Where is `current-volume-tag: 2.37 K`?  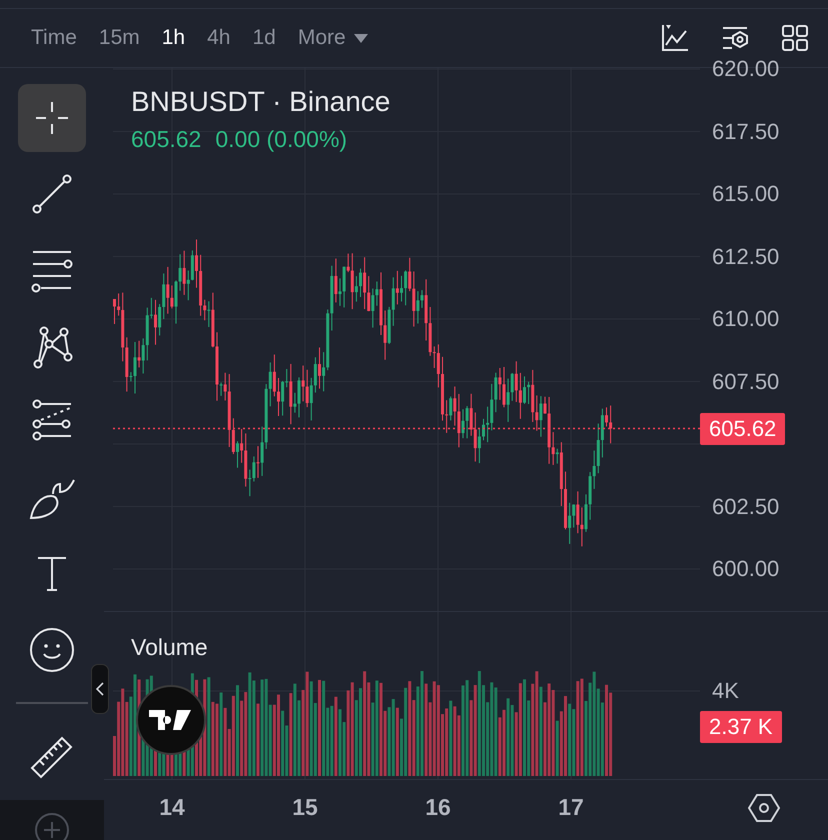
current-volume-tag: 2.37 K is located at coordinates (741, 727).